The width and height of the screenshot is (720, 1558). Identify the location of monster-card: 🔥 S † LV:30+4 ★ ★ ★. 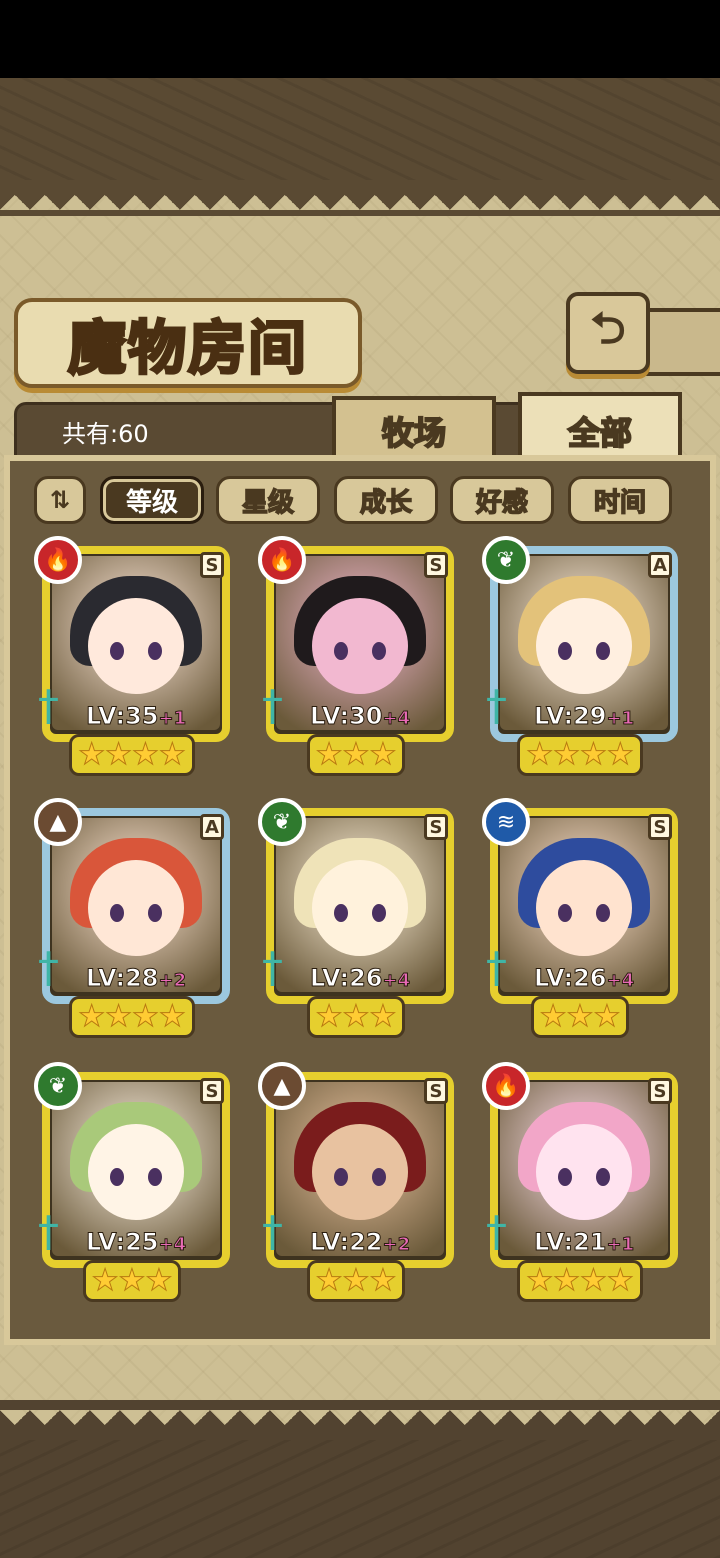
(356, 656).